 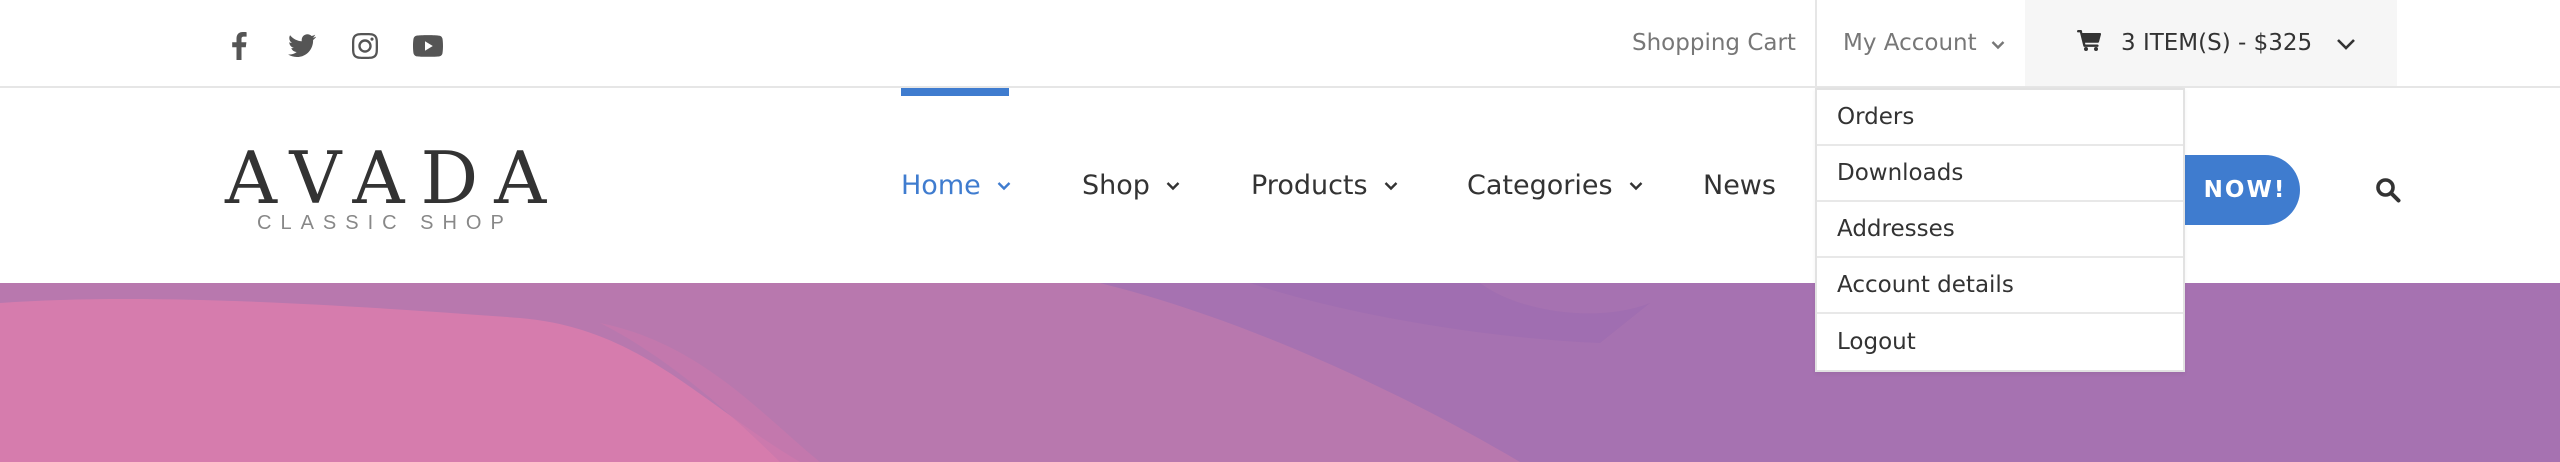 What do you see at coordinates (2000, 286) in the screenshot?
I see `menu-item-account-details: Account details` at bounding box center [2000, 286].